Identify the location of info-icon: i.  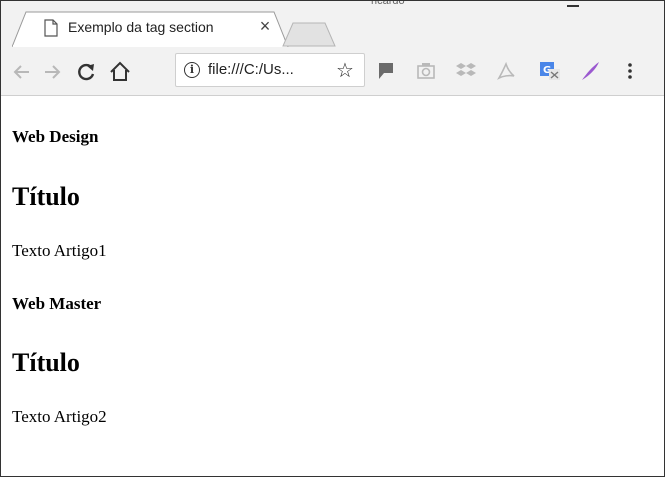
(192, 70).